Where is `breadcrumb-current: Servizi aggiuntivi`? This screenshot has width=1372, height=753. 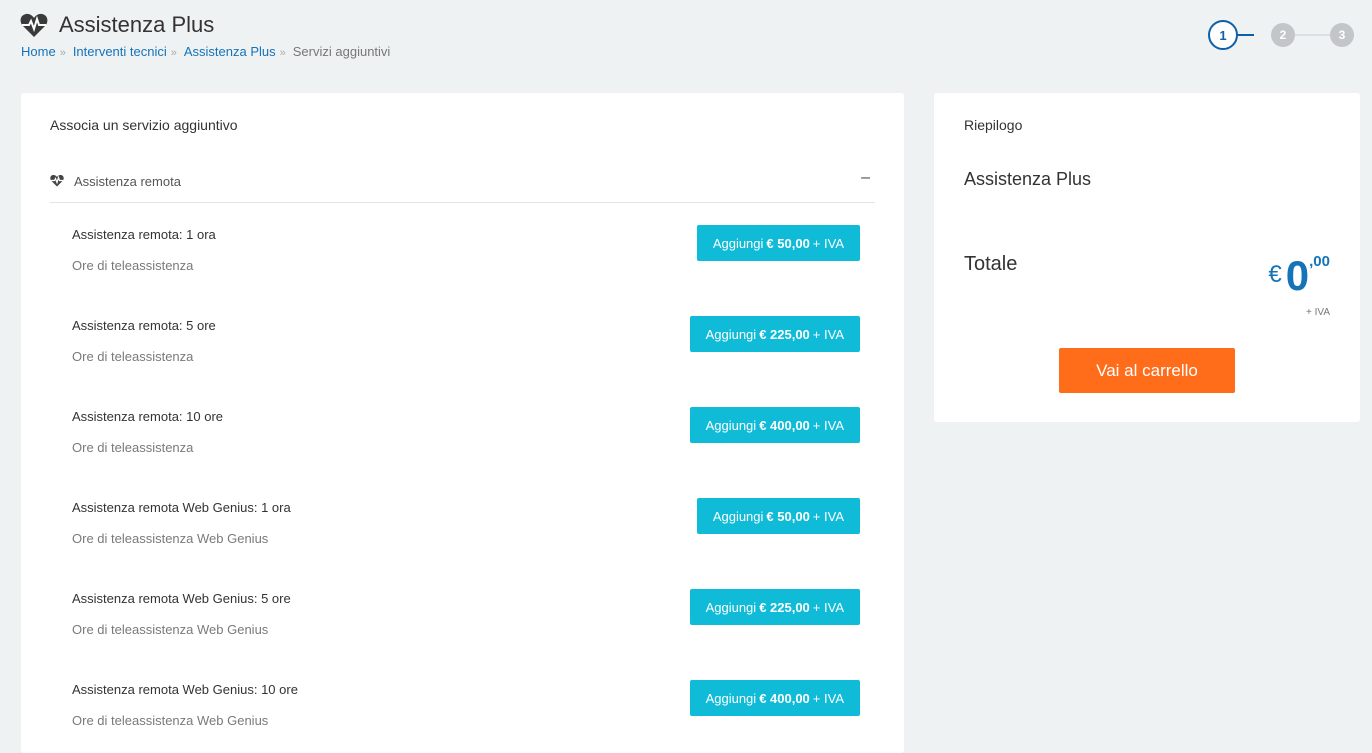
breadcrumb-current: Servizi aggiuntivi is located at coordinates (341, 51).